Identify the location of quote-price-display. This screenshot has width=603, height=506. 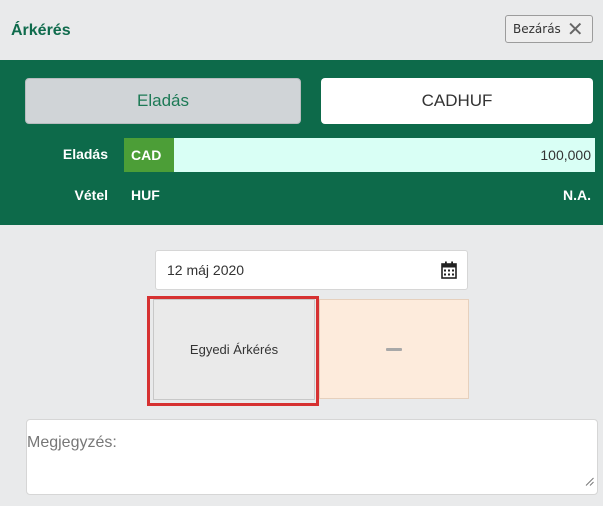
(394, 349).